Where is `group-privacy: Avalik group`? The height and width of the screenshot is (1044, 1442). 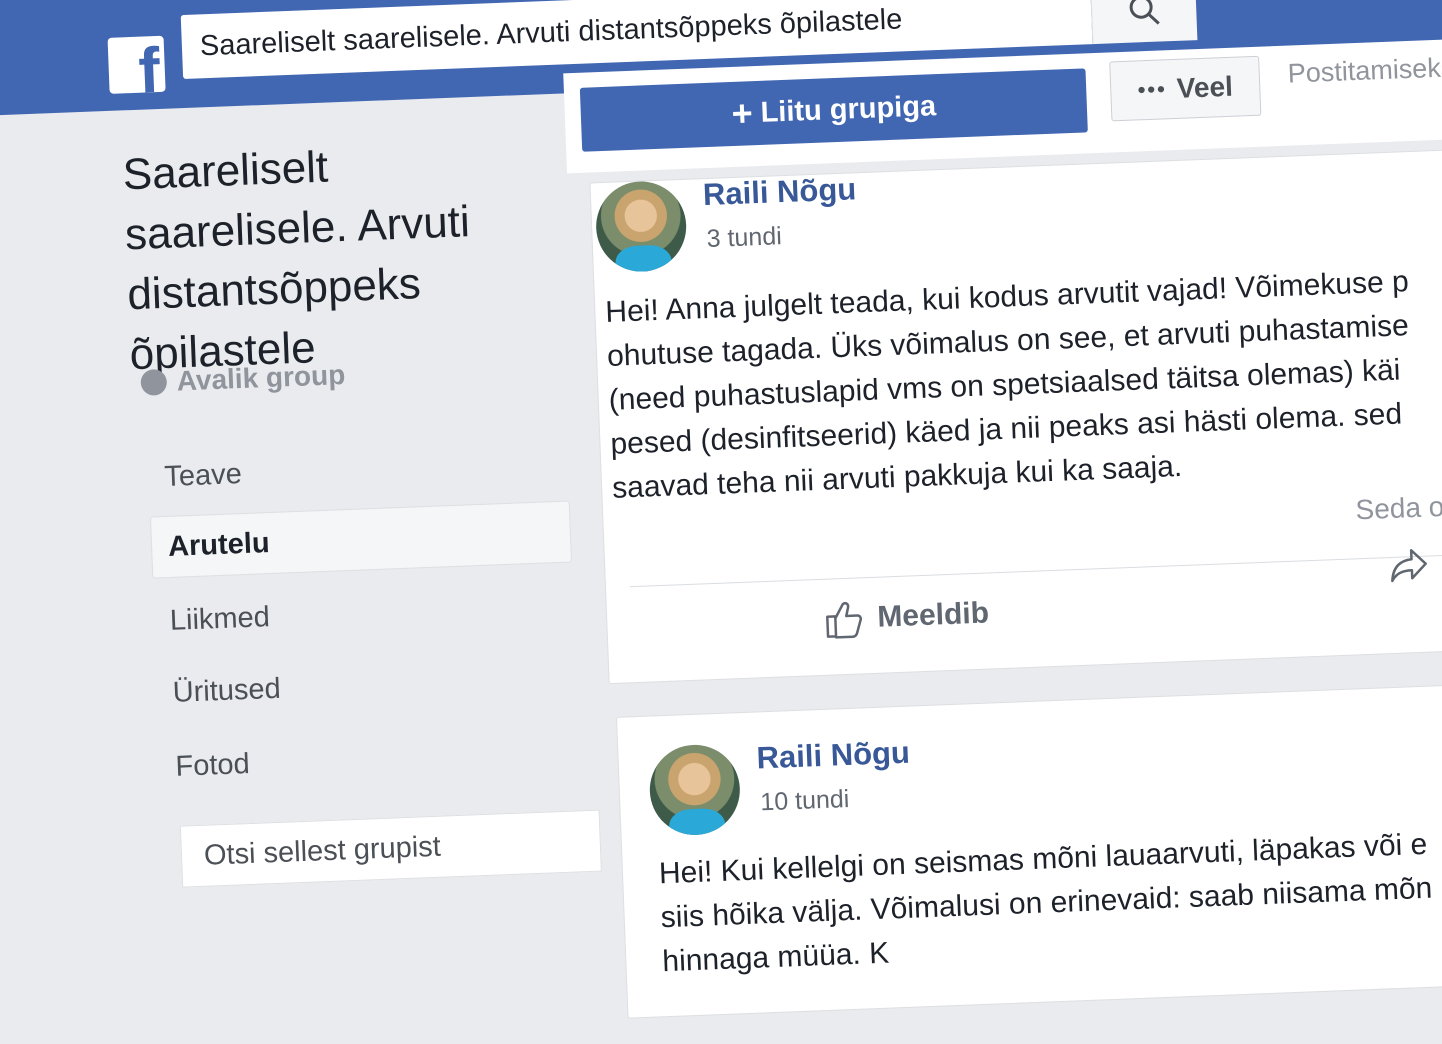 group-privacy: Avalik group is located at coordinates (243, 379).